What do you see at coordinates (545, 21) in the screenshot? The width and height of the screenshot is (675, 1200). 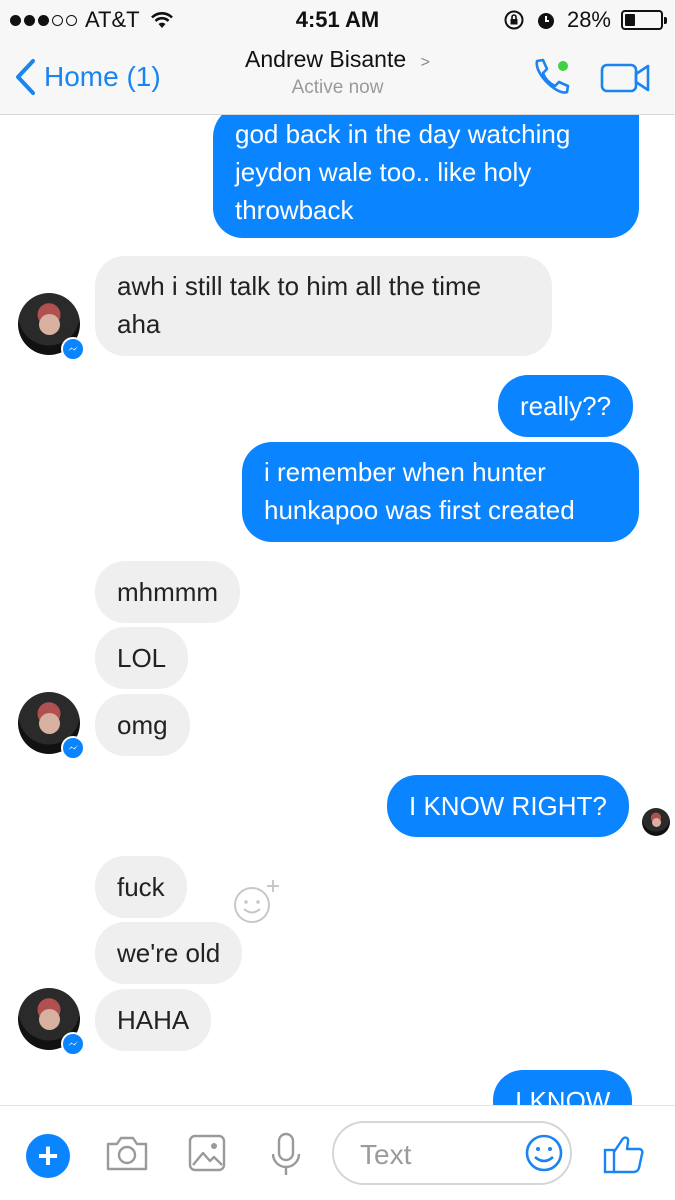 I see `alarm-icon` at bounding box center [545, 21].